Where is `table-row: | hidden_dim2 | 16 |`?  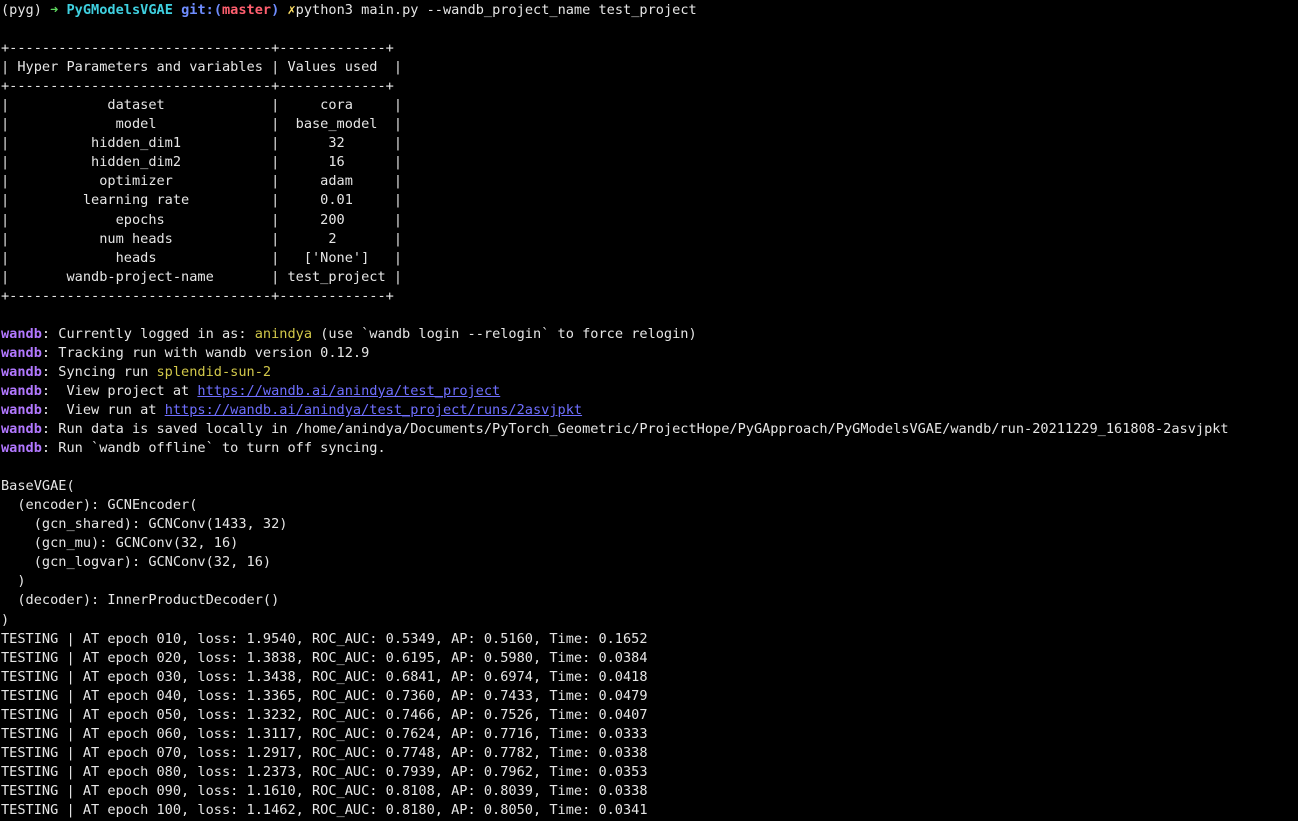
table-row: | hidden_dim2 | 16 | is located at coordinates (202, 162).